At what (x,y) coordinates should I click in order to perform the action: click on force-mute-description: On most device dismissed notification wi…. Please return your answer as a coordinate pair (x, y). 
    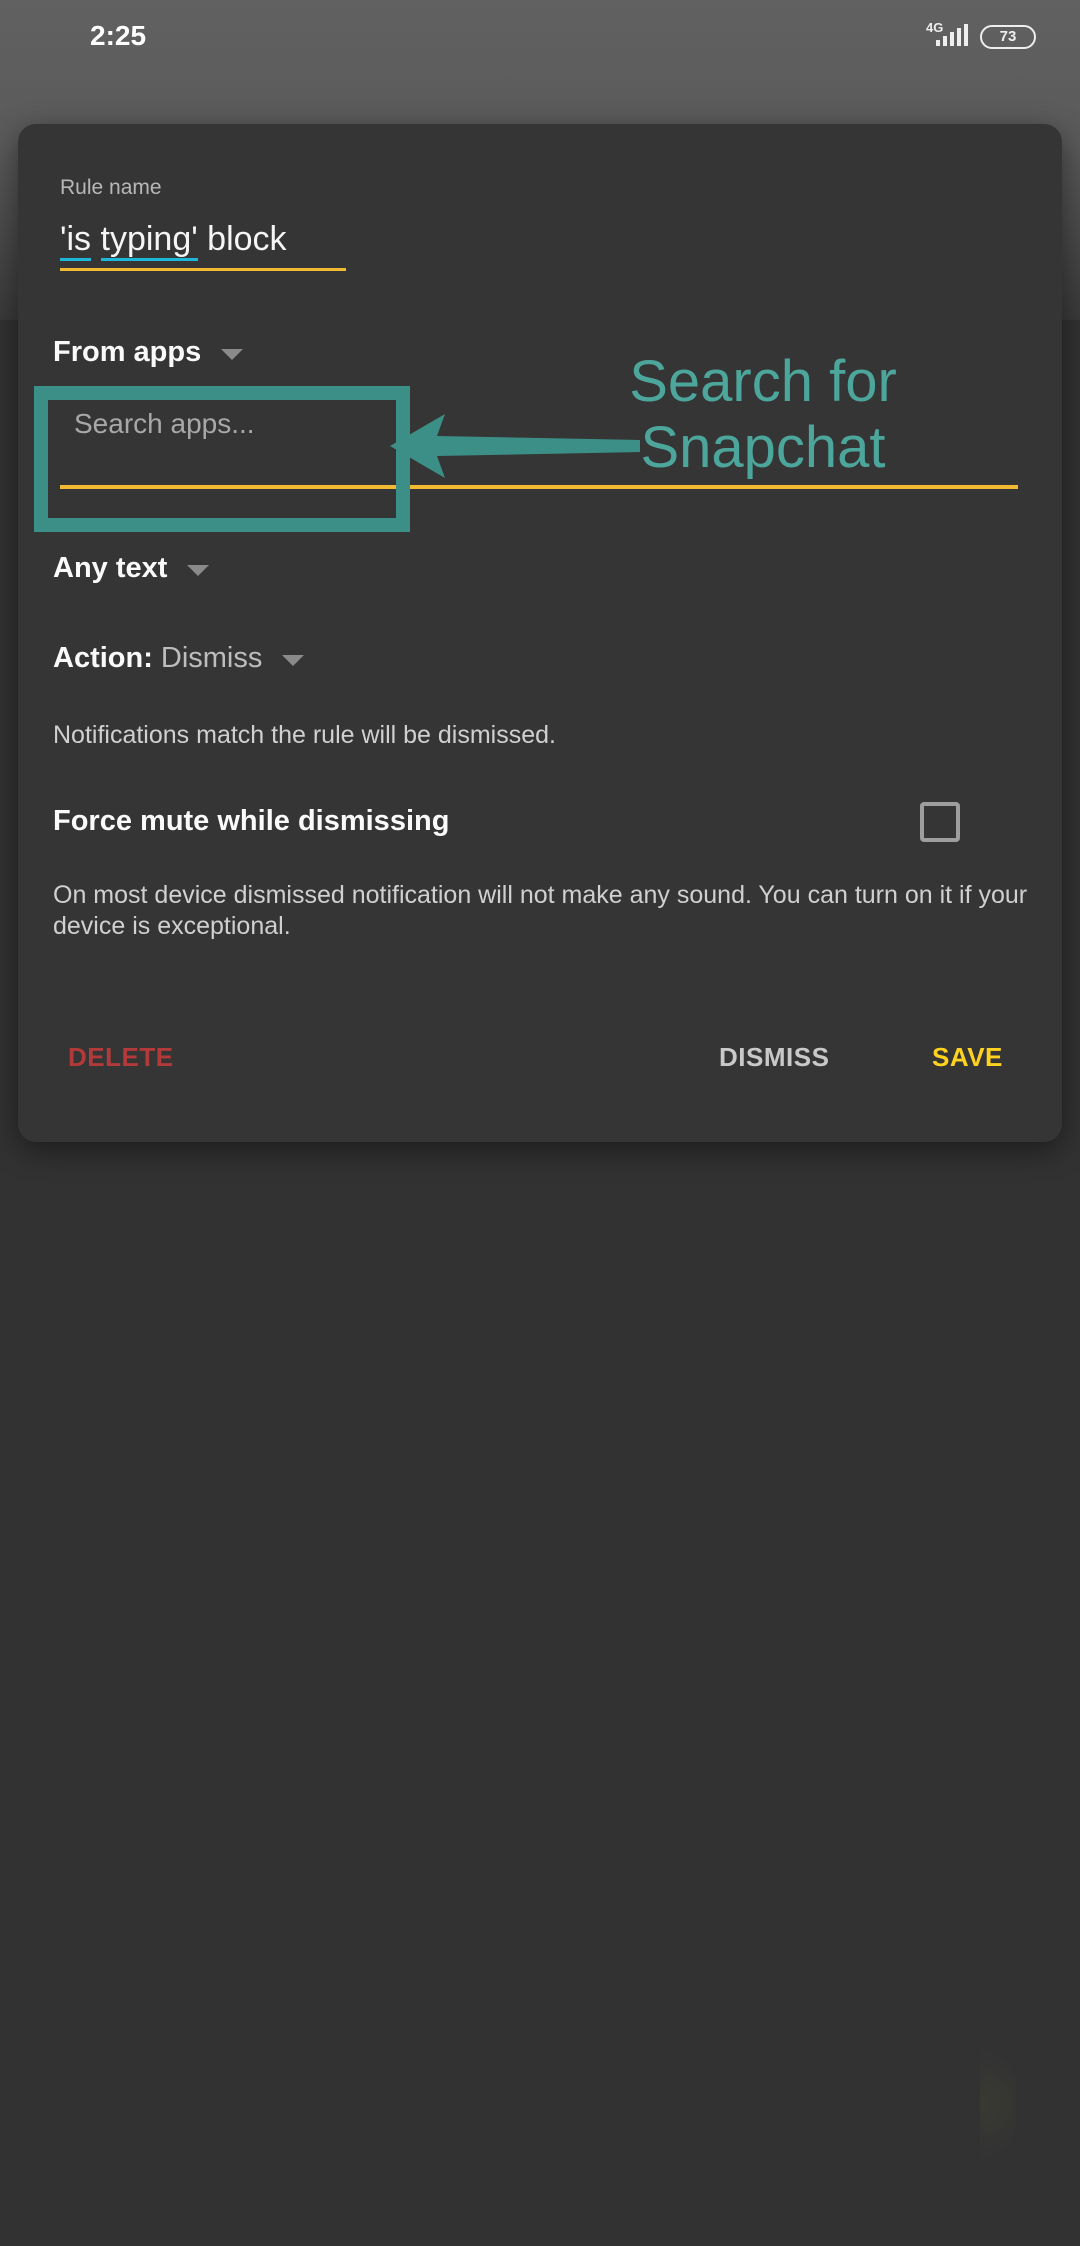
    Looking at the image, I should click on (540, 910).